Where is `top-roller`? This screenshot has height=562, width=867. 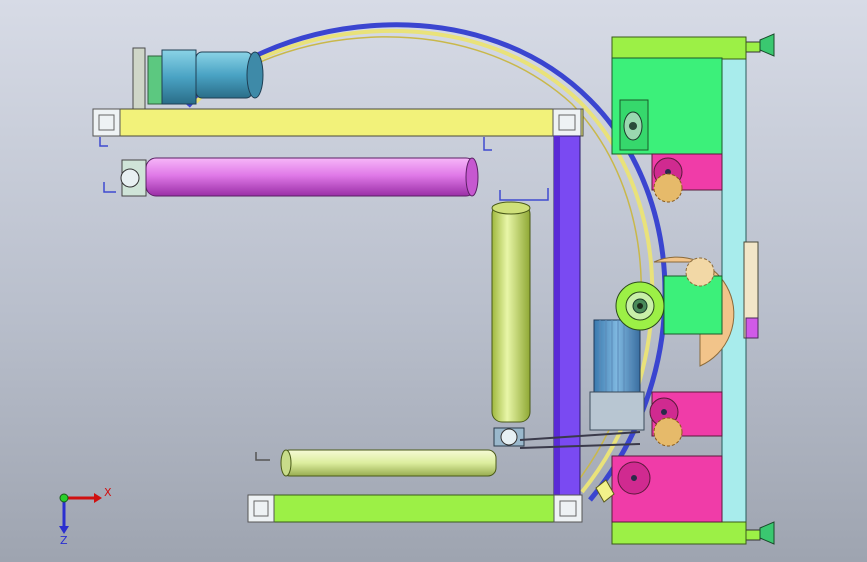 top-roller is located at coordinates (299, 177).